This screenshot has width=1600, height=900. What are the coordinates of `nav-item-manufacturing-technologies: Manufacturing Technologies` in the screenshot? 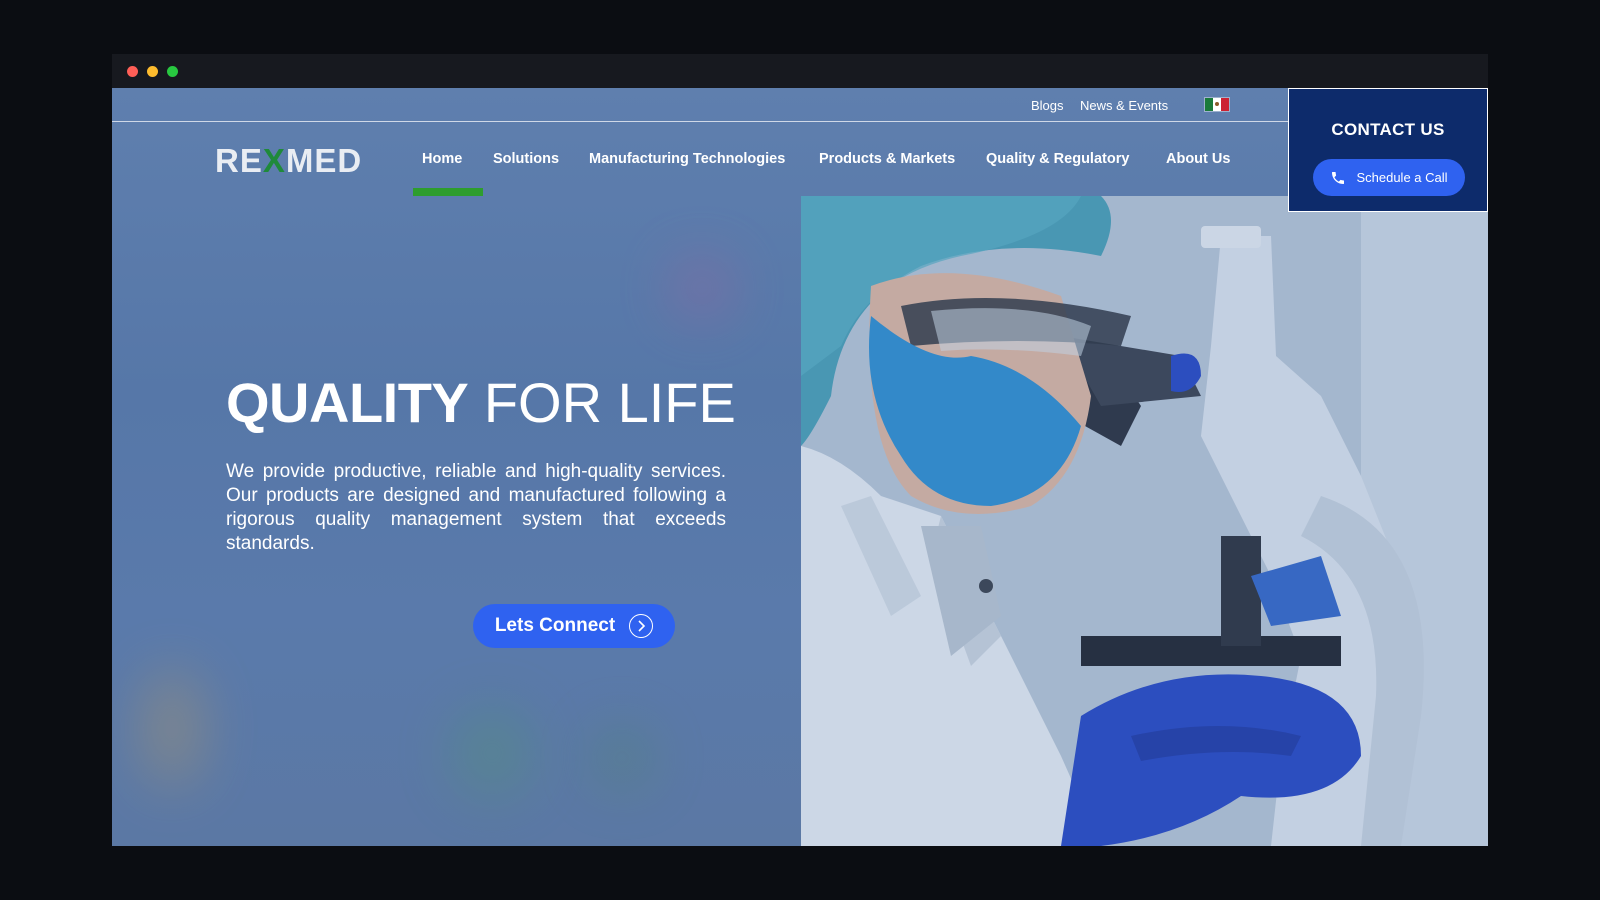 It's located at (687, 159).